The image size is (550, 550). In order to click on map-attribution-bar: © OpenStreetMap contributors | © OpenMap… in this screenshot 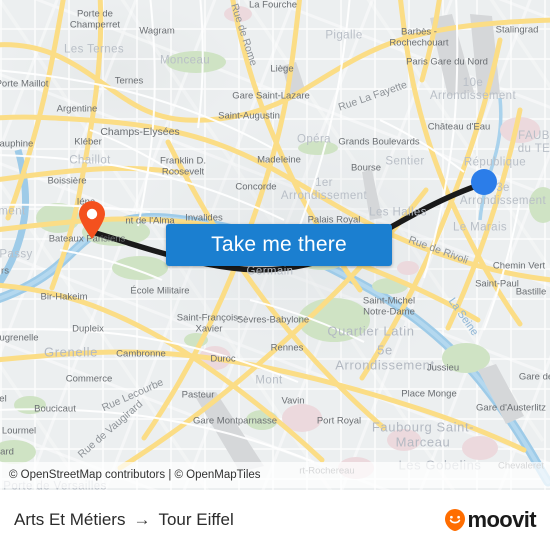, I will do `click(275, 475)`.